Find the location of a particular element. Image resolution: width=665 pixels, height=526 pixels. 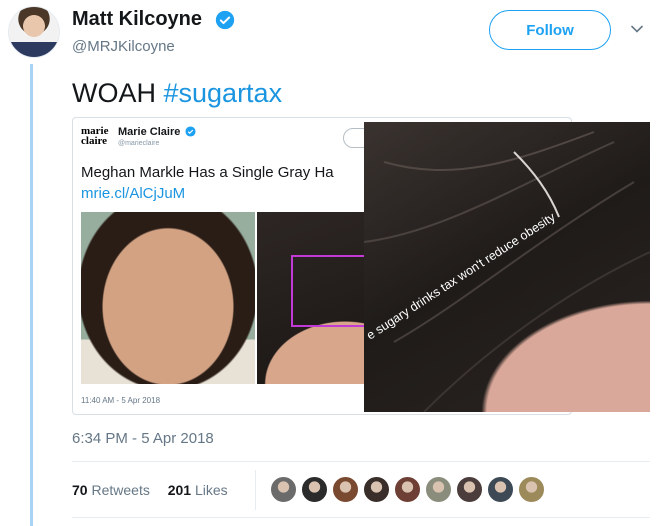

embedded-account-name: Marie Claire is located at coordinates (149, 132).